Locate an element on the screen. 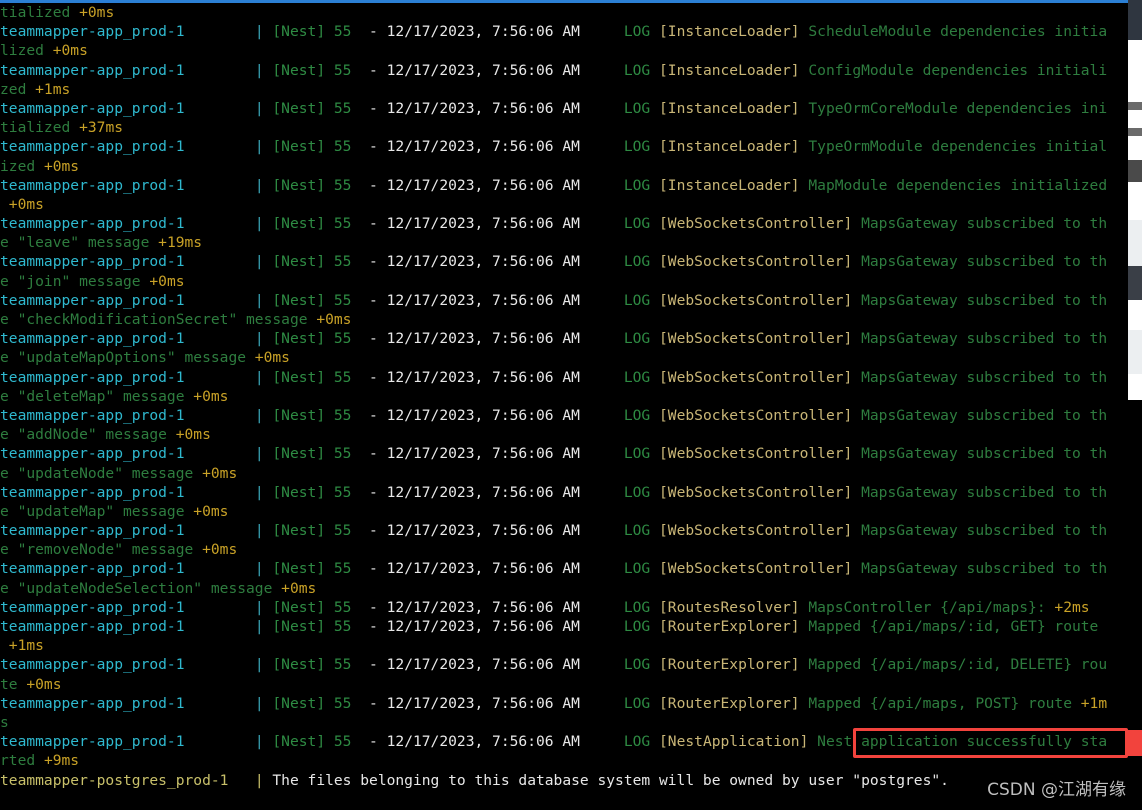 The height and width of the screenshot is (810, 1142). log-line: e "updateMap" message +0ms is located at coordinates (564, 511).